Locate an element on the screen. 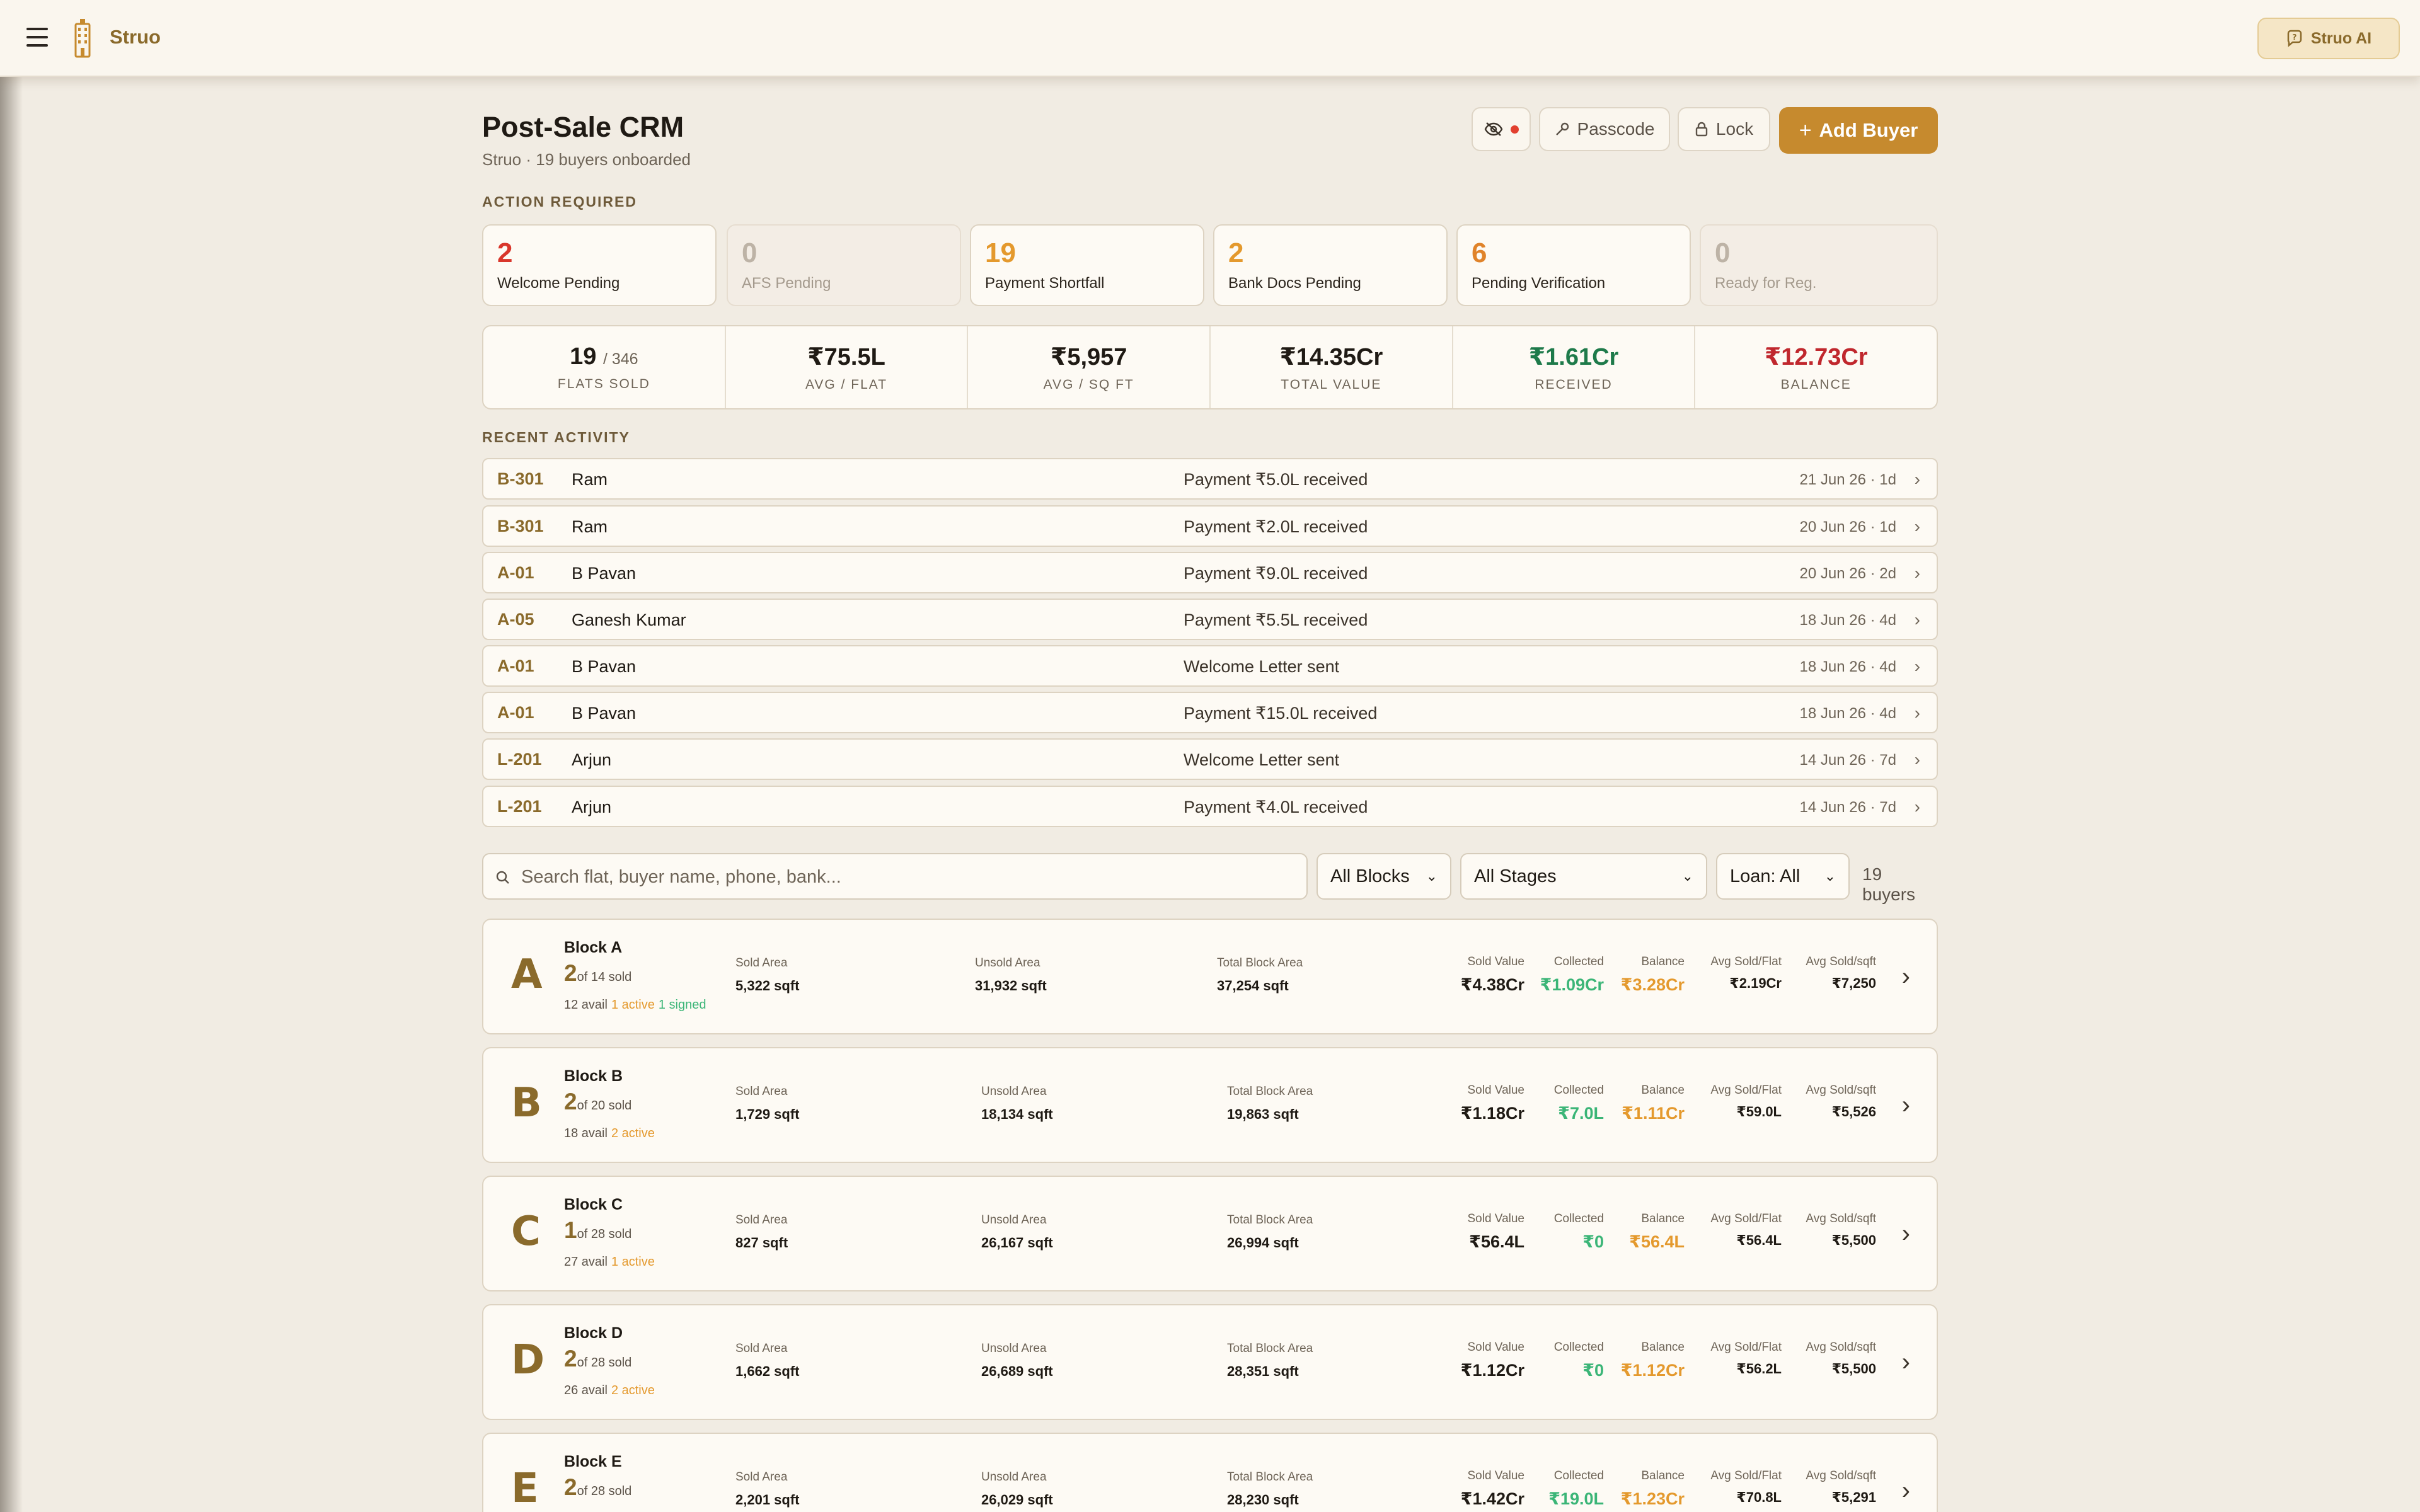  struo-ai-button: ? Struo AI is located at coordinates (2328, 38).